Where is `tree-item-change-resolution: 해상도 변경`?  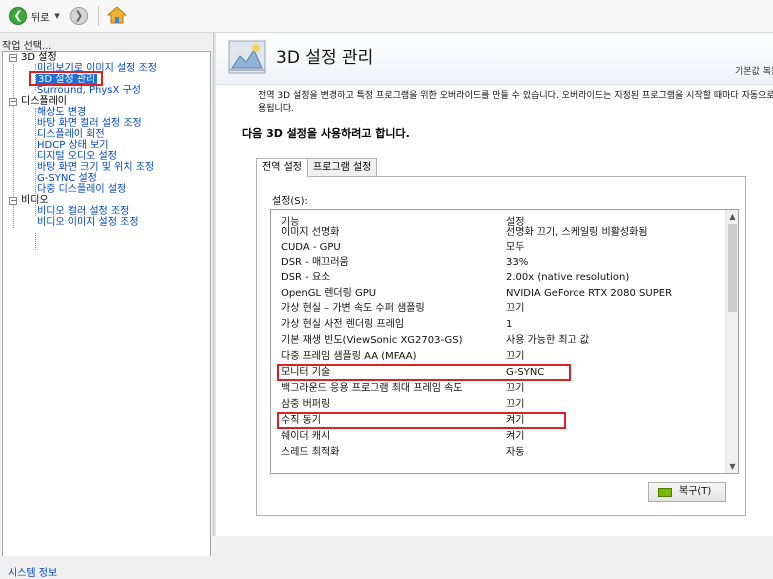 tree-item-change-resolution: 해상도 변경 is located at coordinates (61, 112).